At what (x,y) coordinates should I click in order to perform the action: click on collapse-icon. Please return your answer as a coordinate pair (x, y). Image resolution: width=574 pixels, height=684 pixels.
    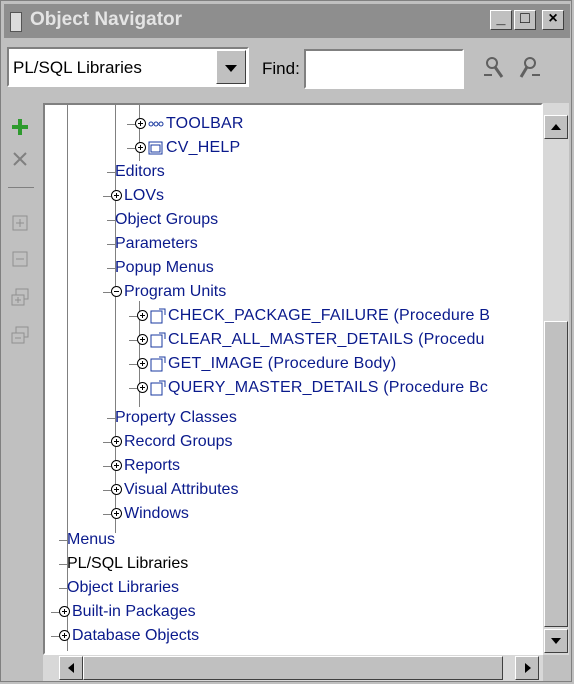
    Looking at the image, I should click on (20, 259).